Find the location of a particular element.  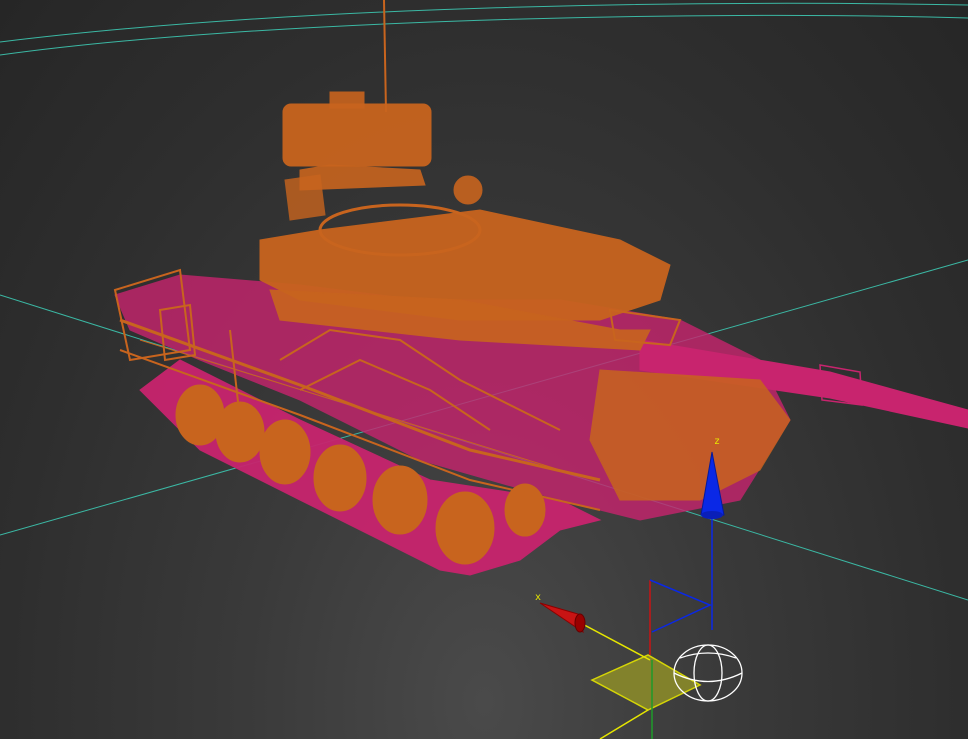

antenna is located at coordinates (385, 56).